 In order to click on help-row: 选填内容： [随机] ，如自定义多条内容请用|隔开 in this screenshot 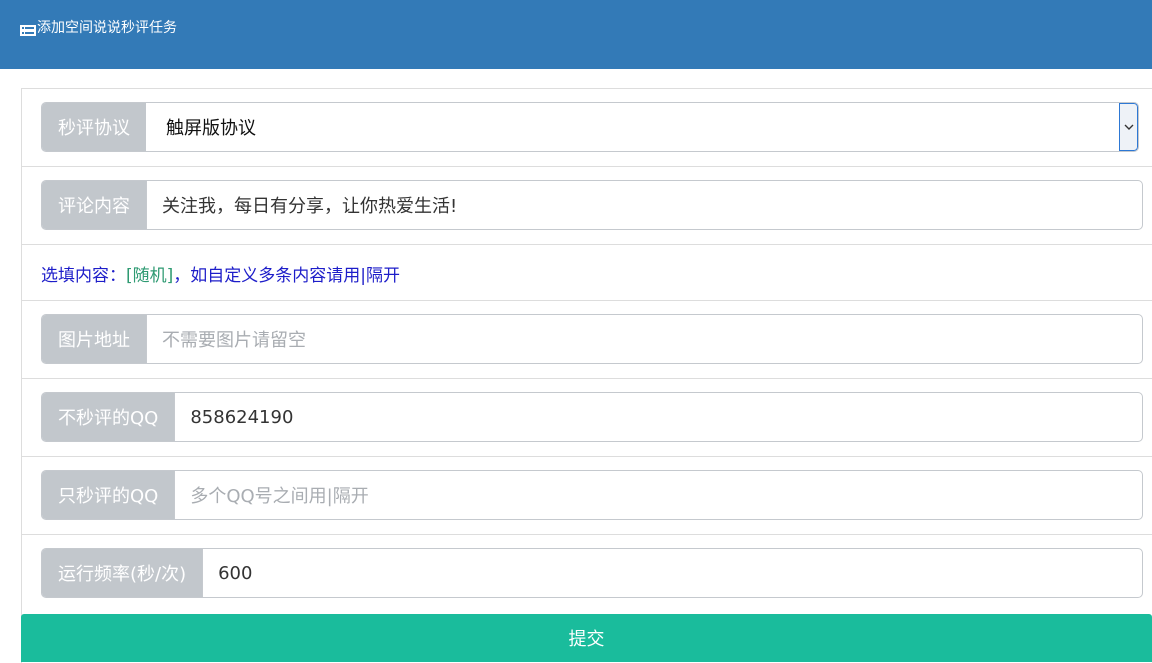, I will do `click(587, 273)`.